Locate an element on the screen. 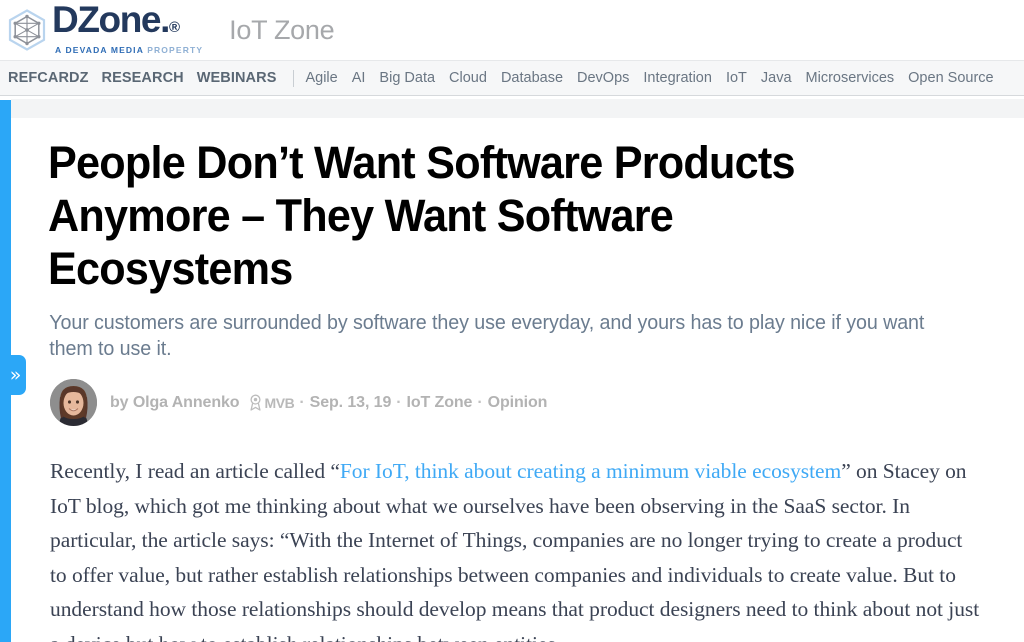 The image size is (1024, 642). dzone-logo: DZone.® A DEVADA MEDIA PROPERTY is located at coordinates (103, 28).